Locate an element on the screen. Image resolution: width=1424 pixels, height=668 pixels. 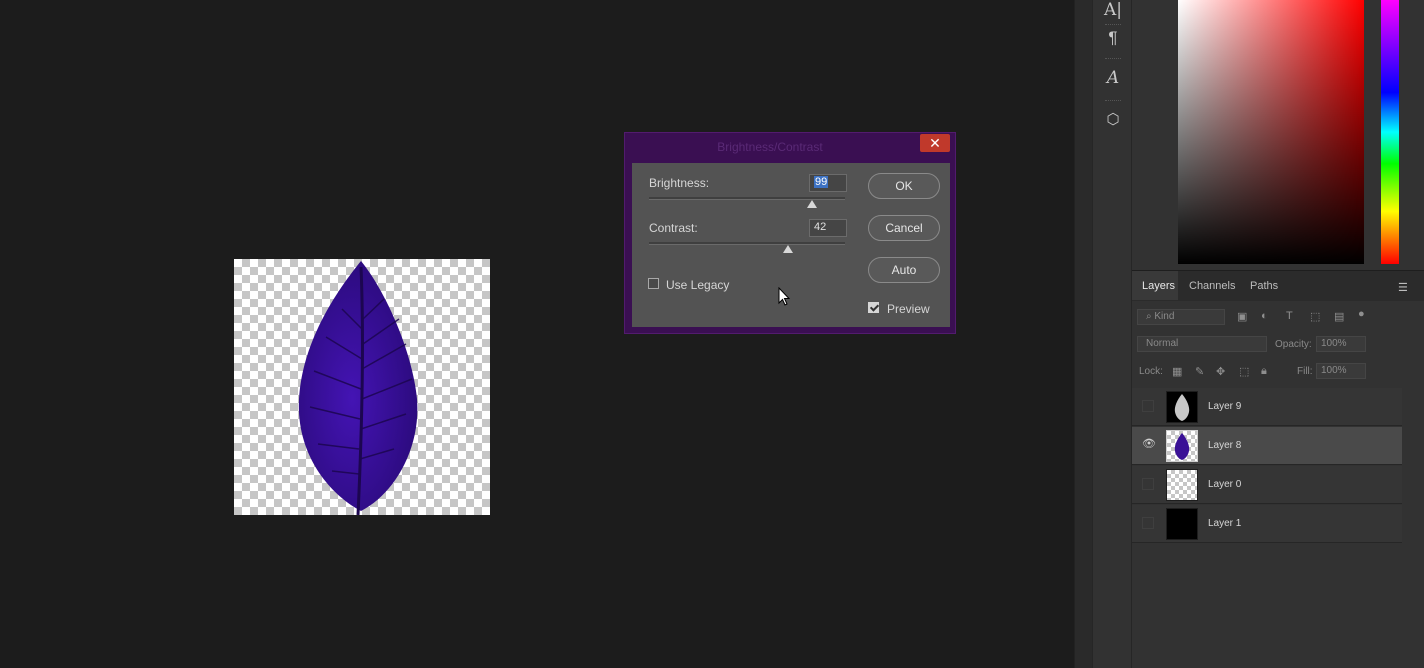
contrast-input: 42 is located at coordinates (828, 228).